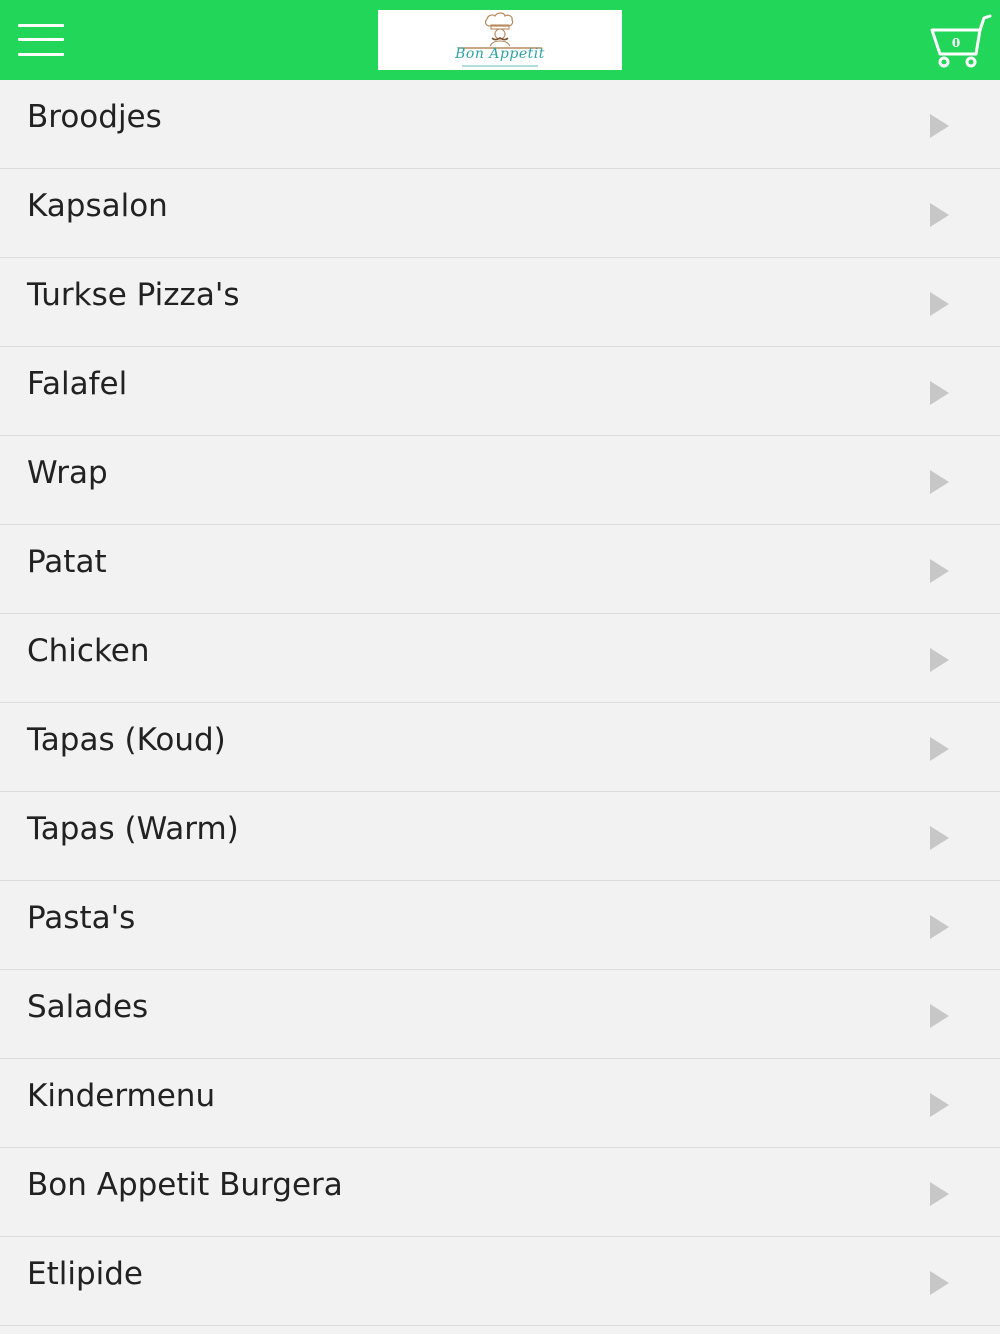  What do you see at coordinates (85, 1274) in the screenshot?
I see `category-label: Etlipide` at bounding box center [85, 1274].